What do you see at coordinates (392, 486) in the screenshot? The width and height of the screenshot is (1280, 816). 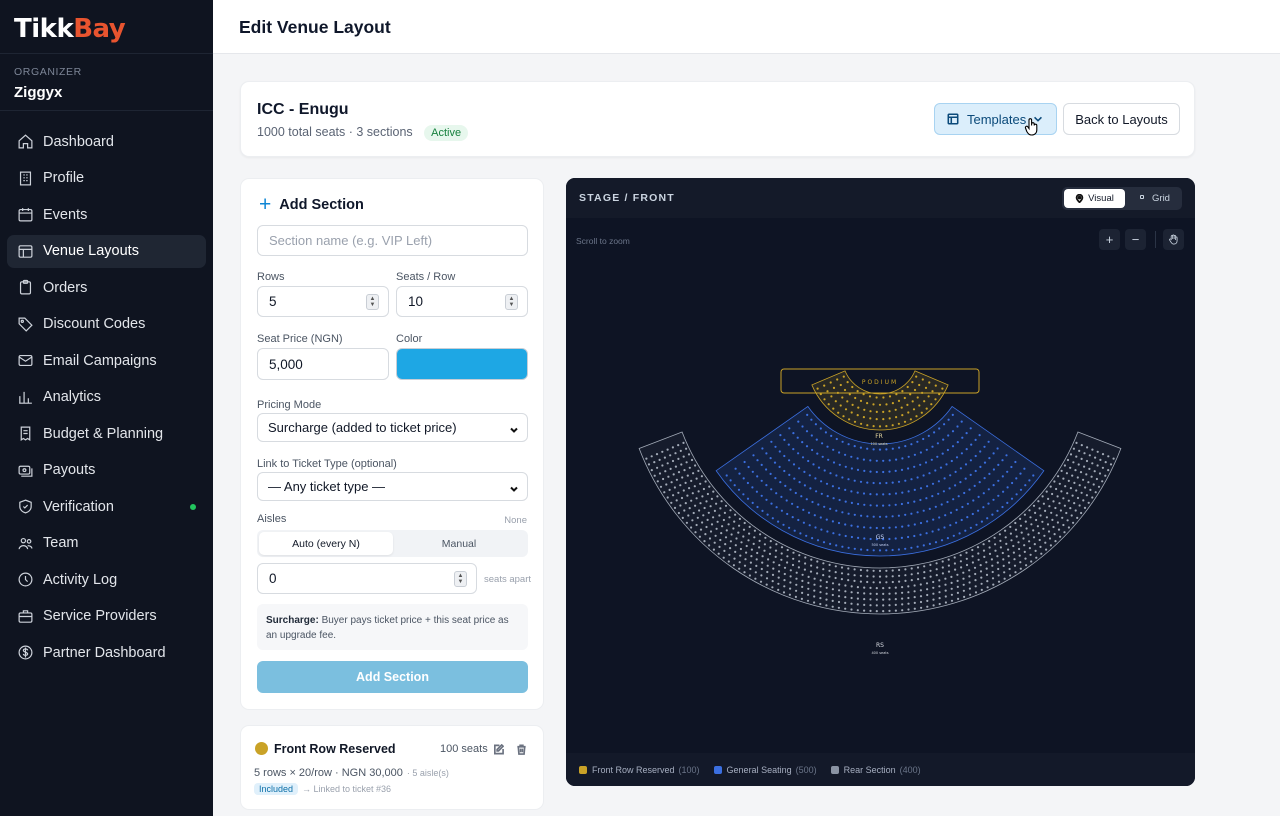 I see `ticket-type-select: — Any ticket type —` at bounding box center [392, 486].